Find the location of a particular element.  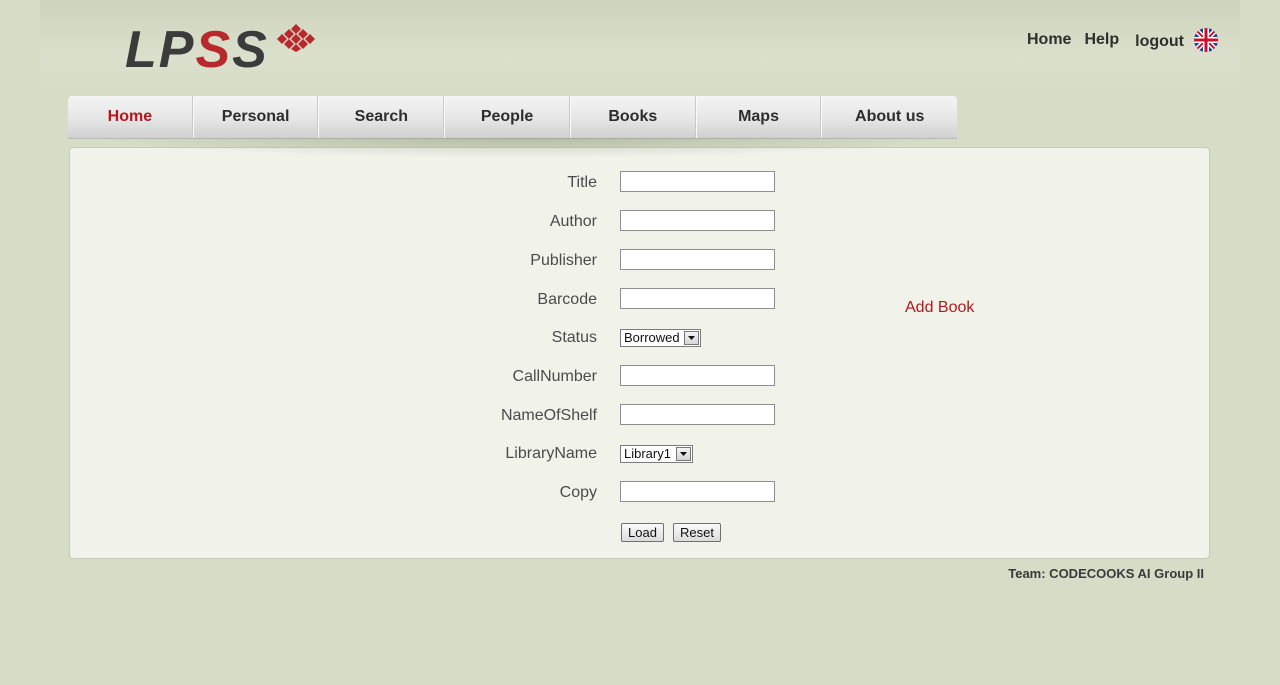

status-row: Status Borrowed is located at coordinates (639, 338).